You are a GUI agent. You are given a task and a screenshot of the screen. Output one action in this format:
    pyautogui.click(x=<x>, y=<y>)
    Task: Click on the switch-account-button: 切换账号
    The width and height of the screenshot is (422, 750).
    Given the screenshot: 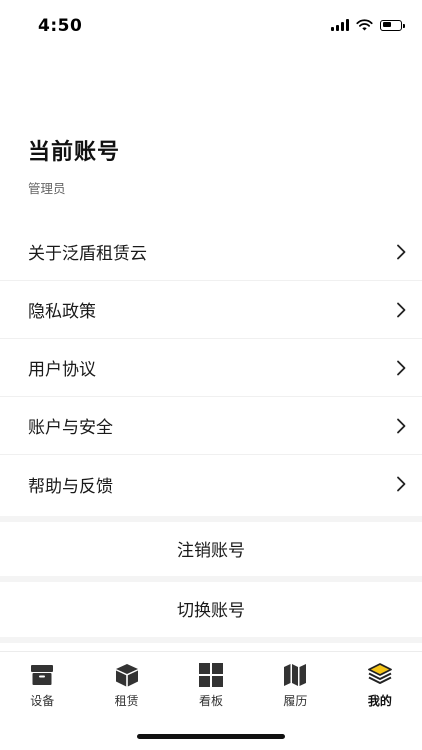 What is the action you would take?
    pyautogui.click(x=211, y=608)
    